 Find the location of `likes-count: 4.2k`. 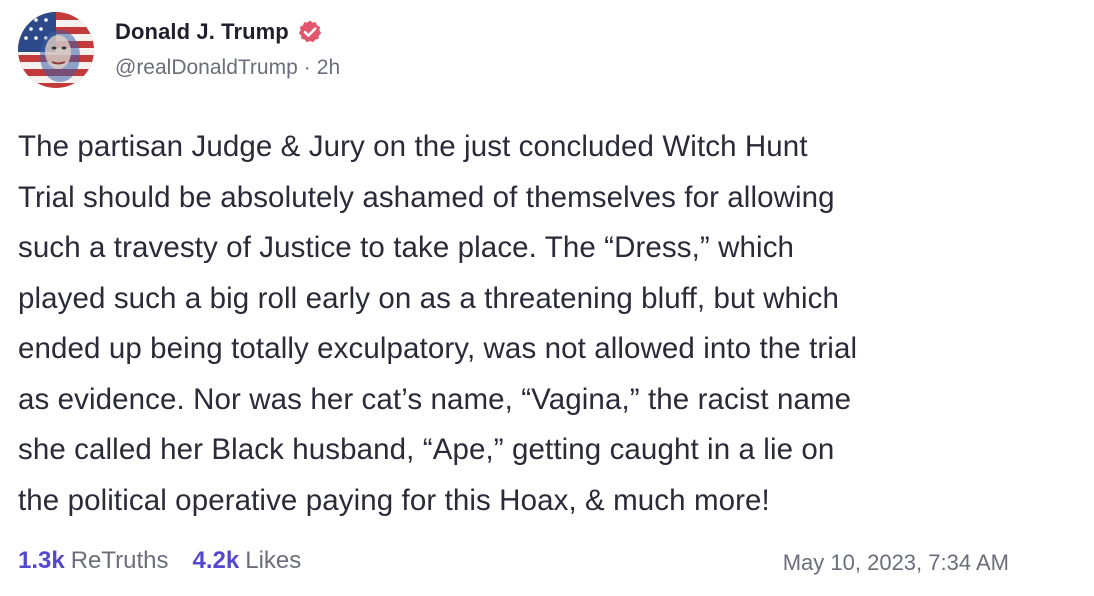

likes-count: 4.2k is located at coordinates (216, 560).